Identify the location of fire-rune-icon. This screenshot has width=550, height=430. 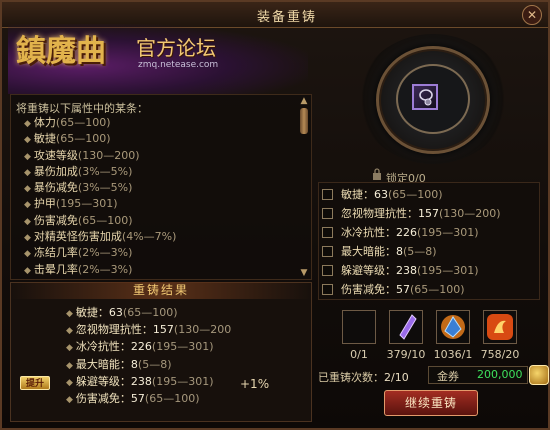
(500, 327).